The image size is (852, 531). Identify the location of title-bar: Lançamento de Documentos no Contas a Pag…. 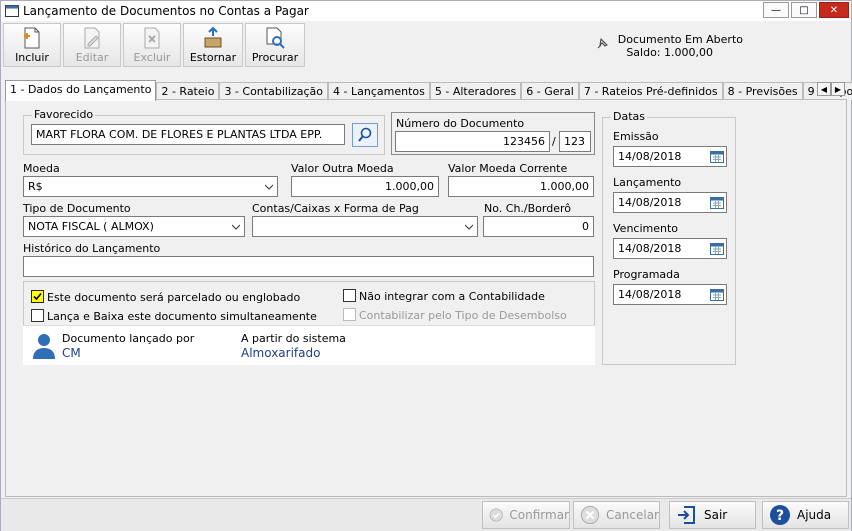
(426, 11).